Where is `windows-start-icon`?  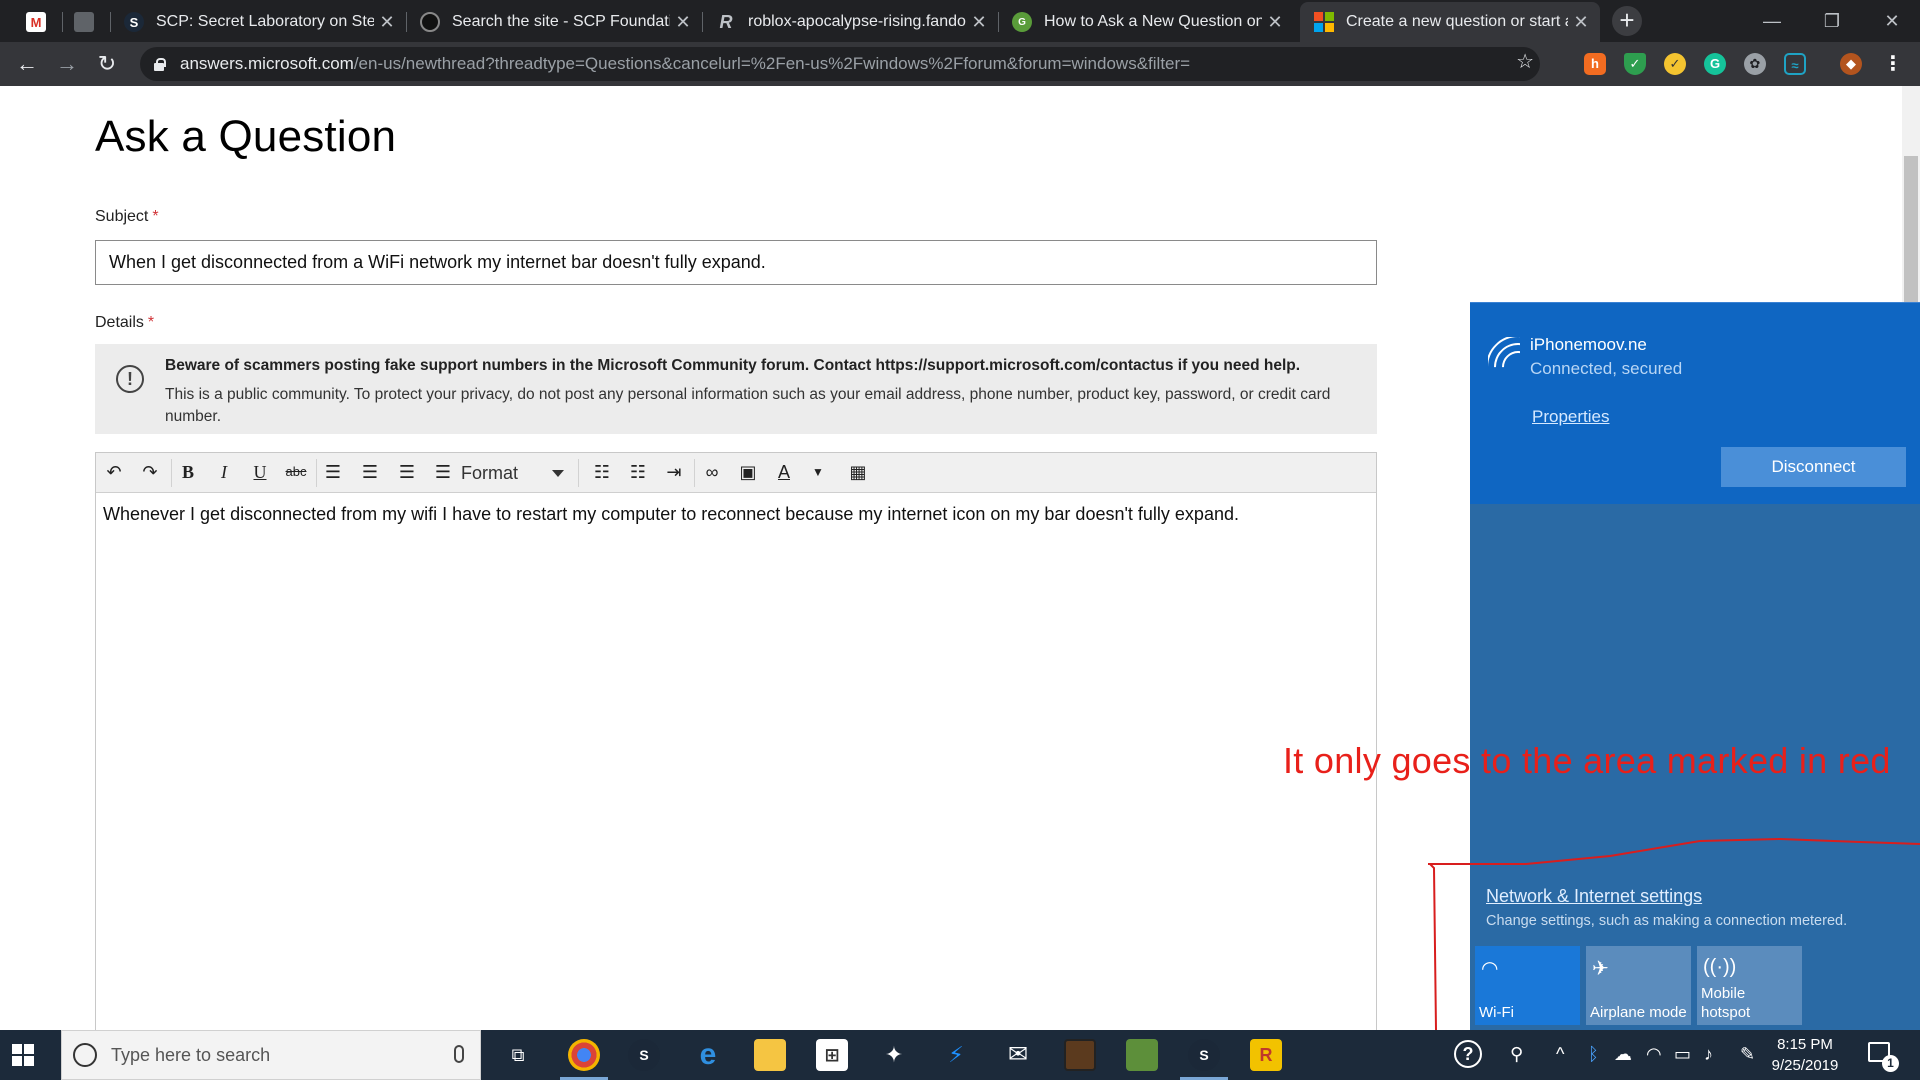
windows-start-icon is located at coordinates (23, 1055).